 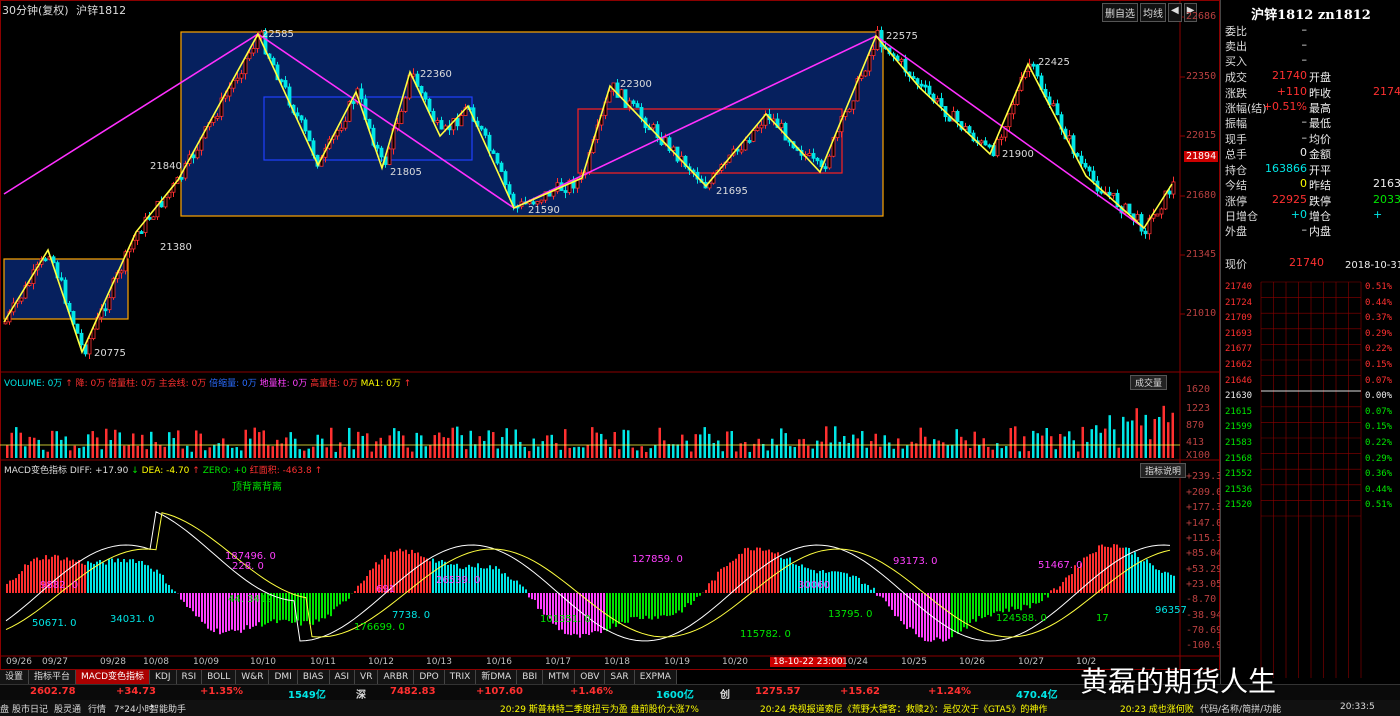 What do you see at coordinates (97, 708) in the screenshot?
I see `news-item: 行情` at bounding box center [97, 708].